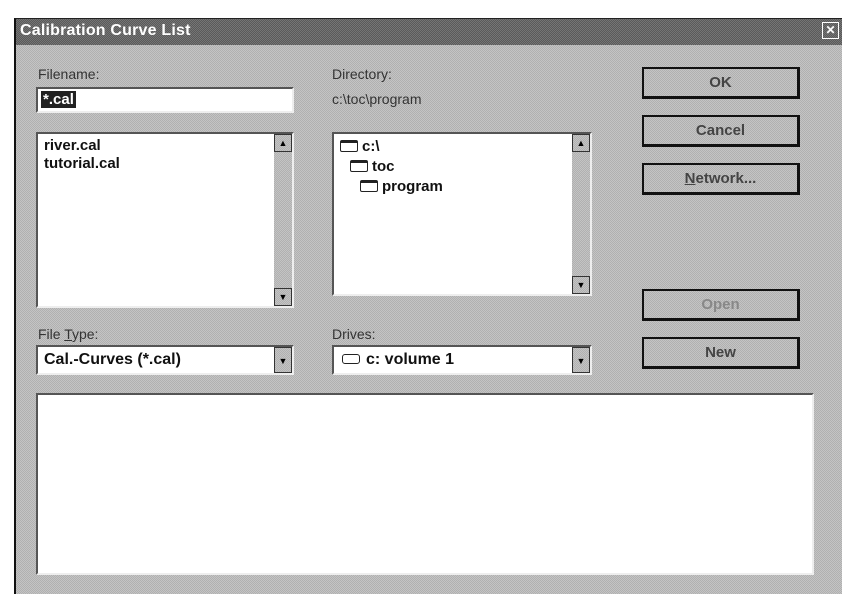 Image resolution: width=846 pixels, height=596 pixels. I want to click on folder-item-program: program, so click(401, 186).